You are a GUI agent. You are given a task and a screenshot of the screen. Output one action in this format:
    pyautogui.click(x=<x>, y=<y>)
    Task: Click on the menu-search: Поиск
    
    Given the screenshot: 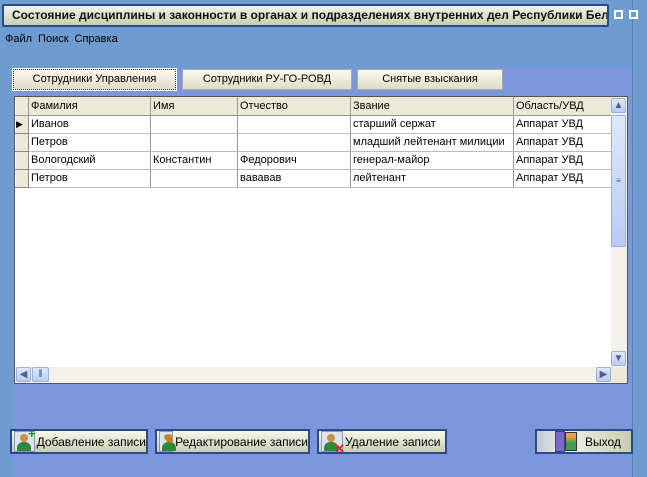 What is the action you would take?
    pyautogui.click(x=53, y=39)
    